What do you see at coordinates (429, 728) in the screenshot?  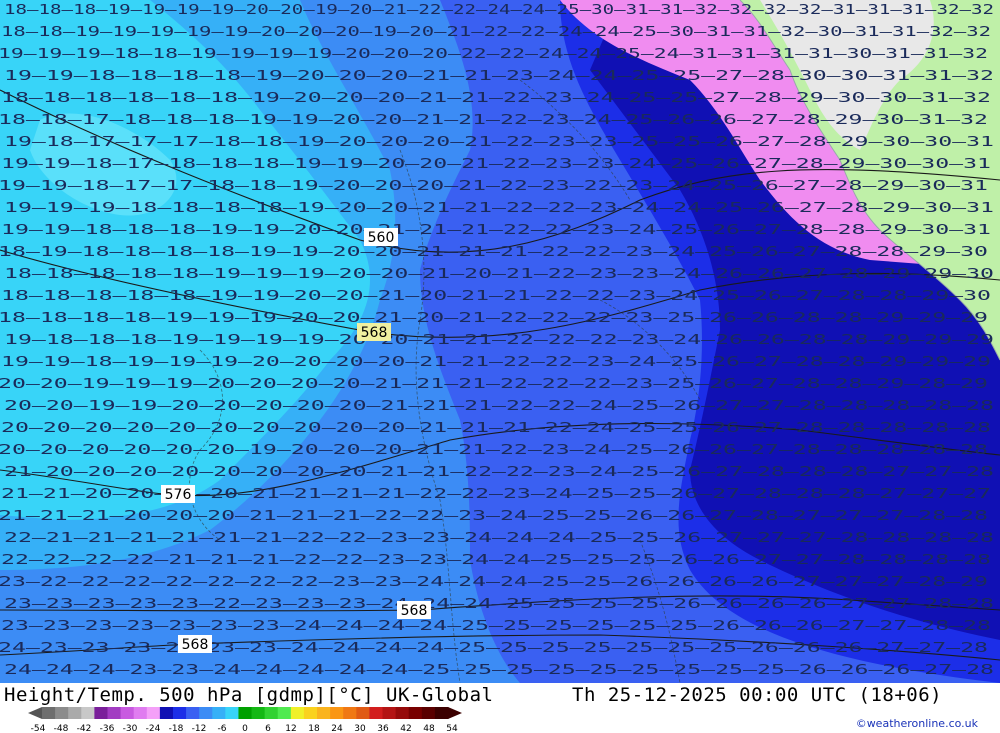 I see `scale-tick-label: 48` at bounding box center [429, 728].